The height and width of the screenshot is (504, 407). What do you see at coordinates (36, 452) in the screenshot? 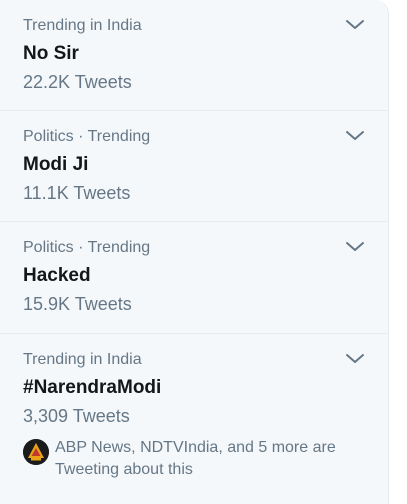
I see `abp-news-avatar` at bounding box center [36, 452].